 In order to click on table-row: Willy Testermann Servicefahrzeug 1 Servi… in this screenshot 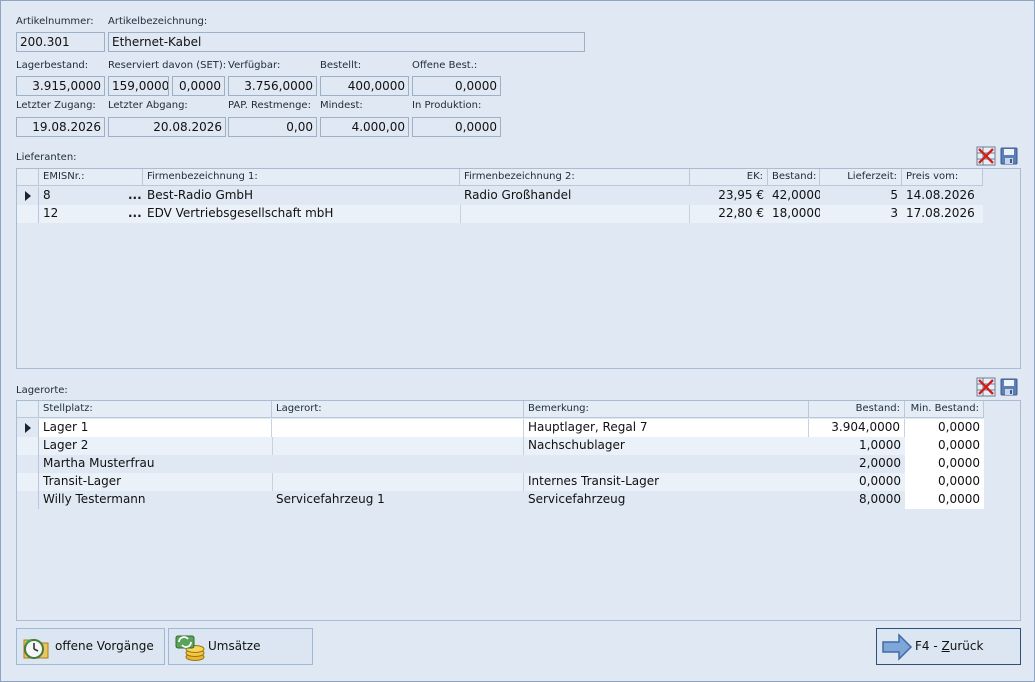, I will do `click(500, 500)`.